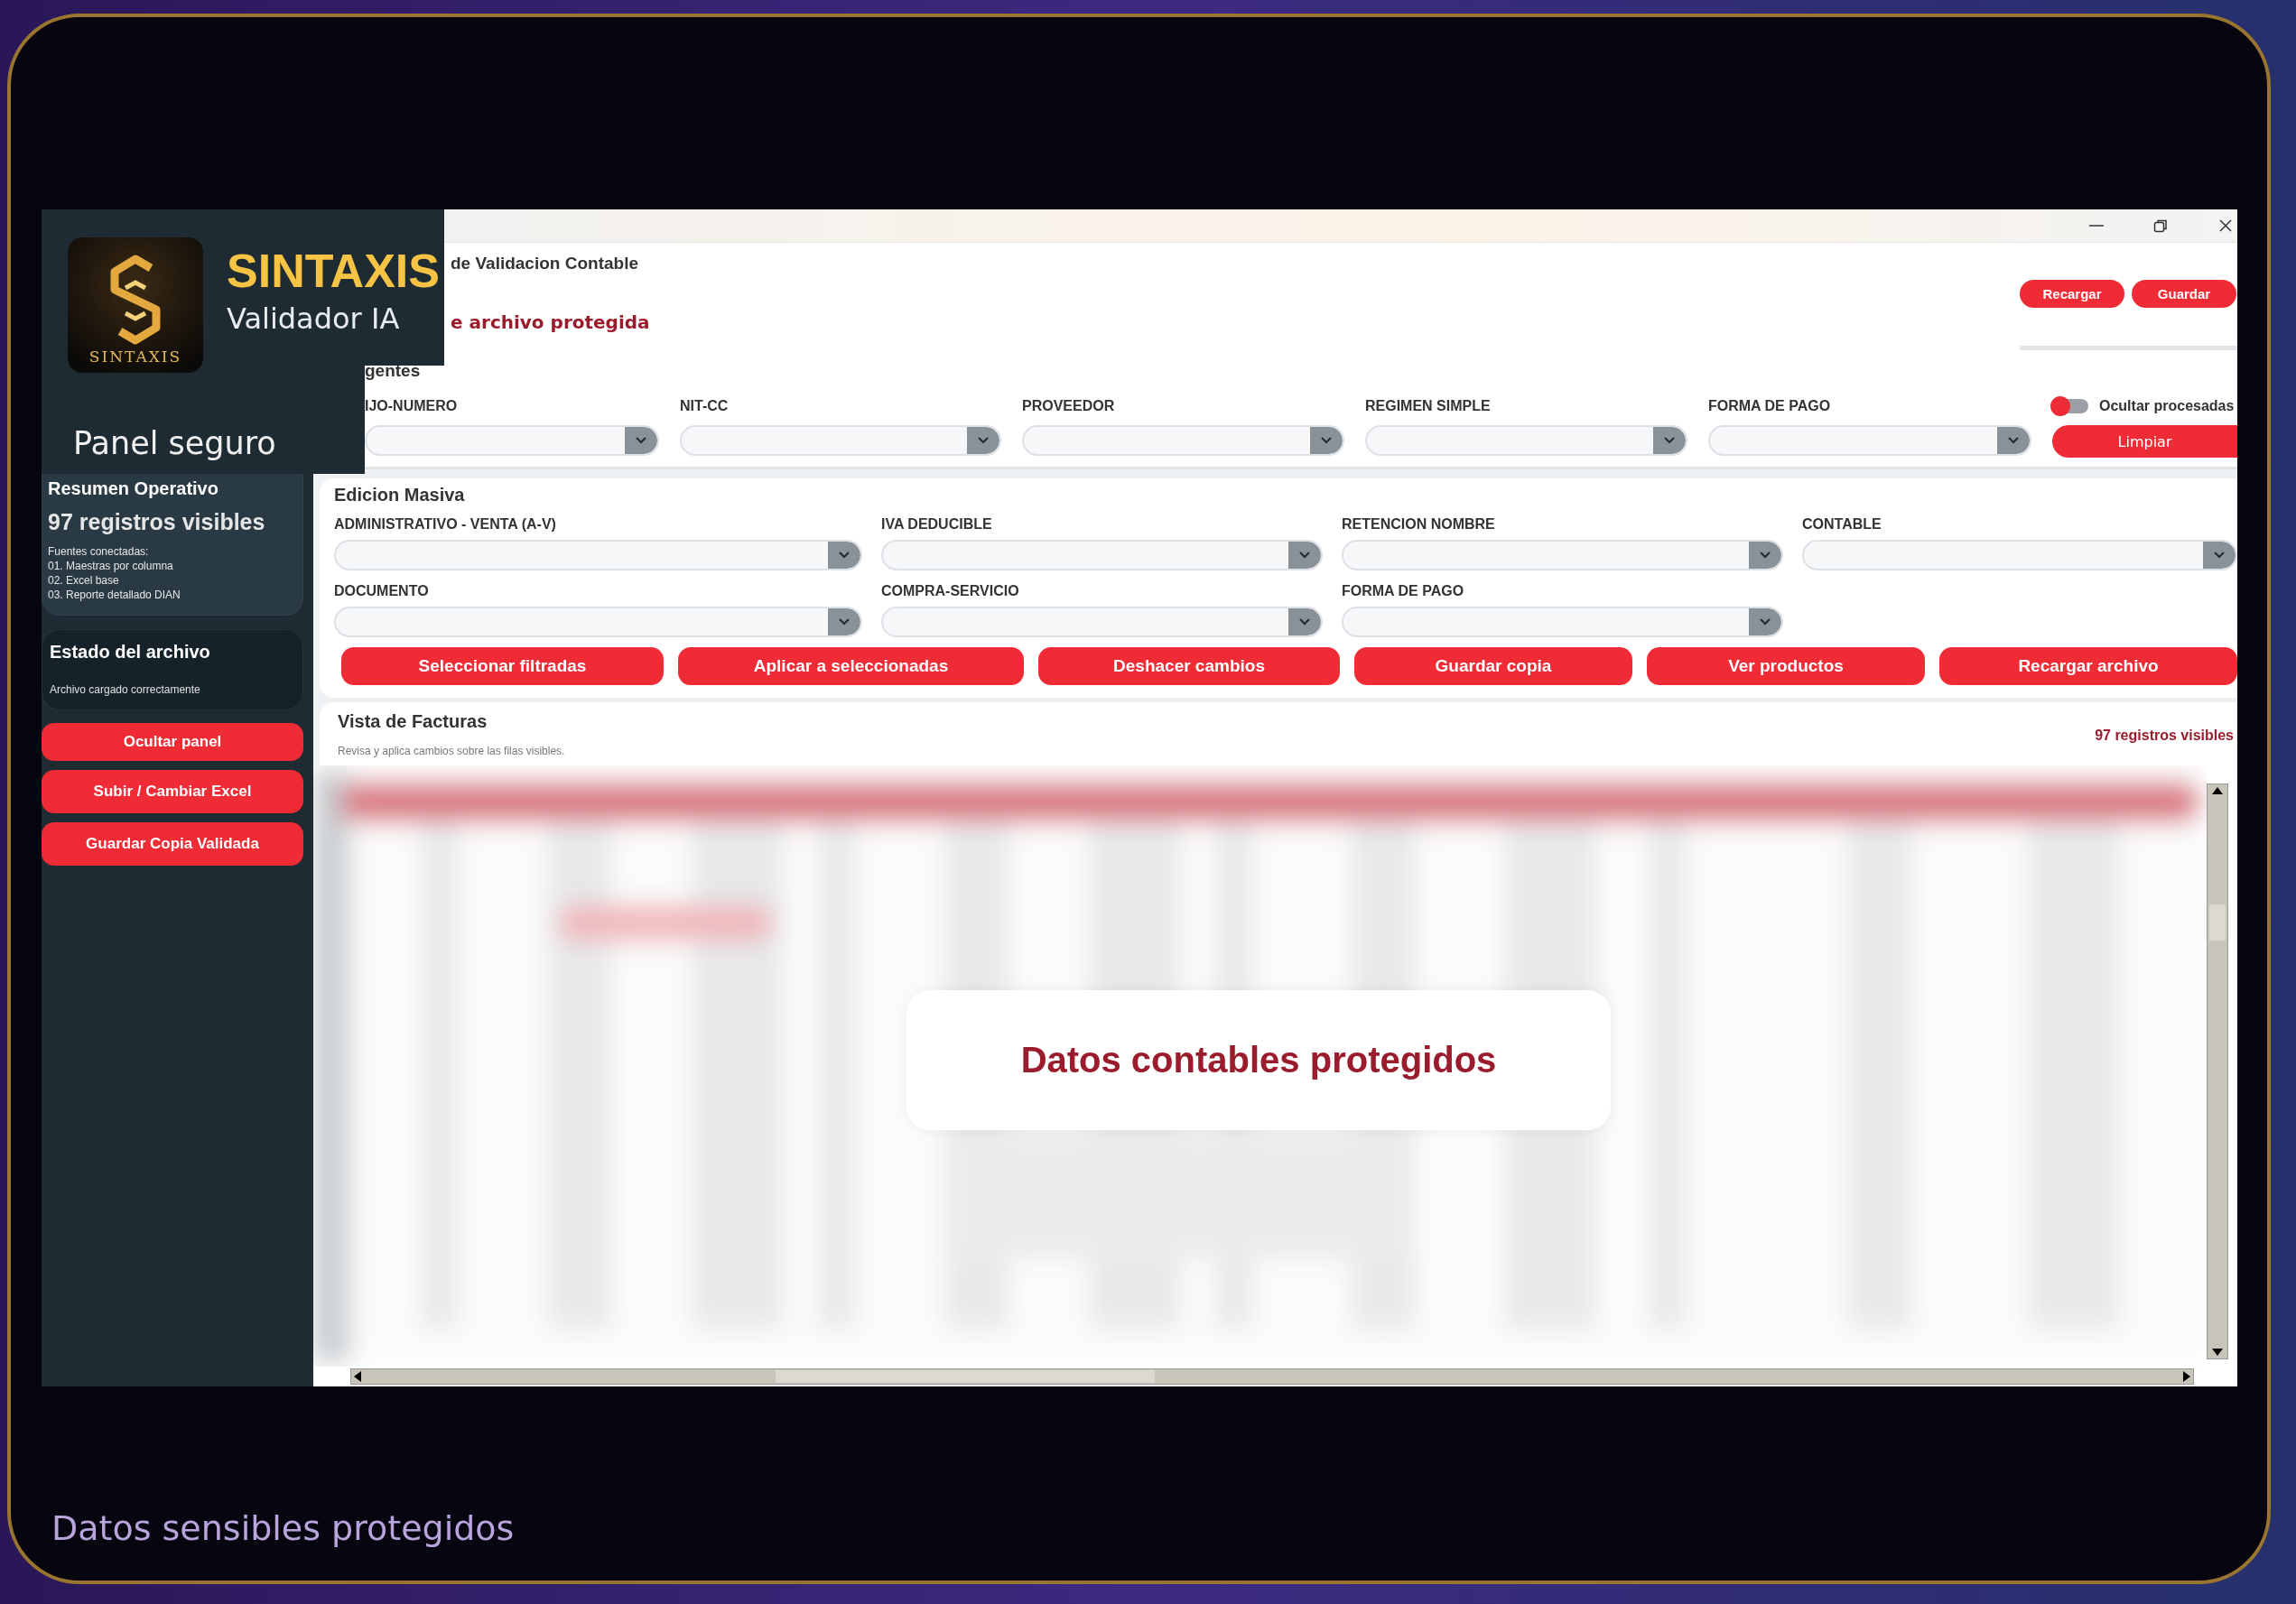 The width and height of the screenshot is (2296, 1604). What do you see at coordinates (393, 371) in the screenshot?
I see `section-title: gentes` at bounding box center [393, 371].